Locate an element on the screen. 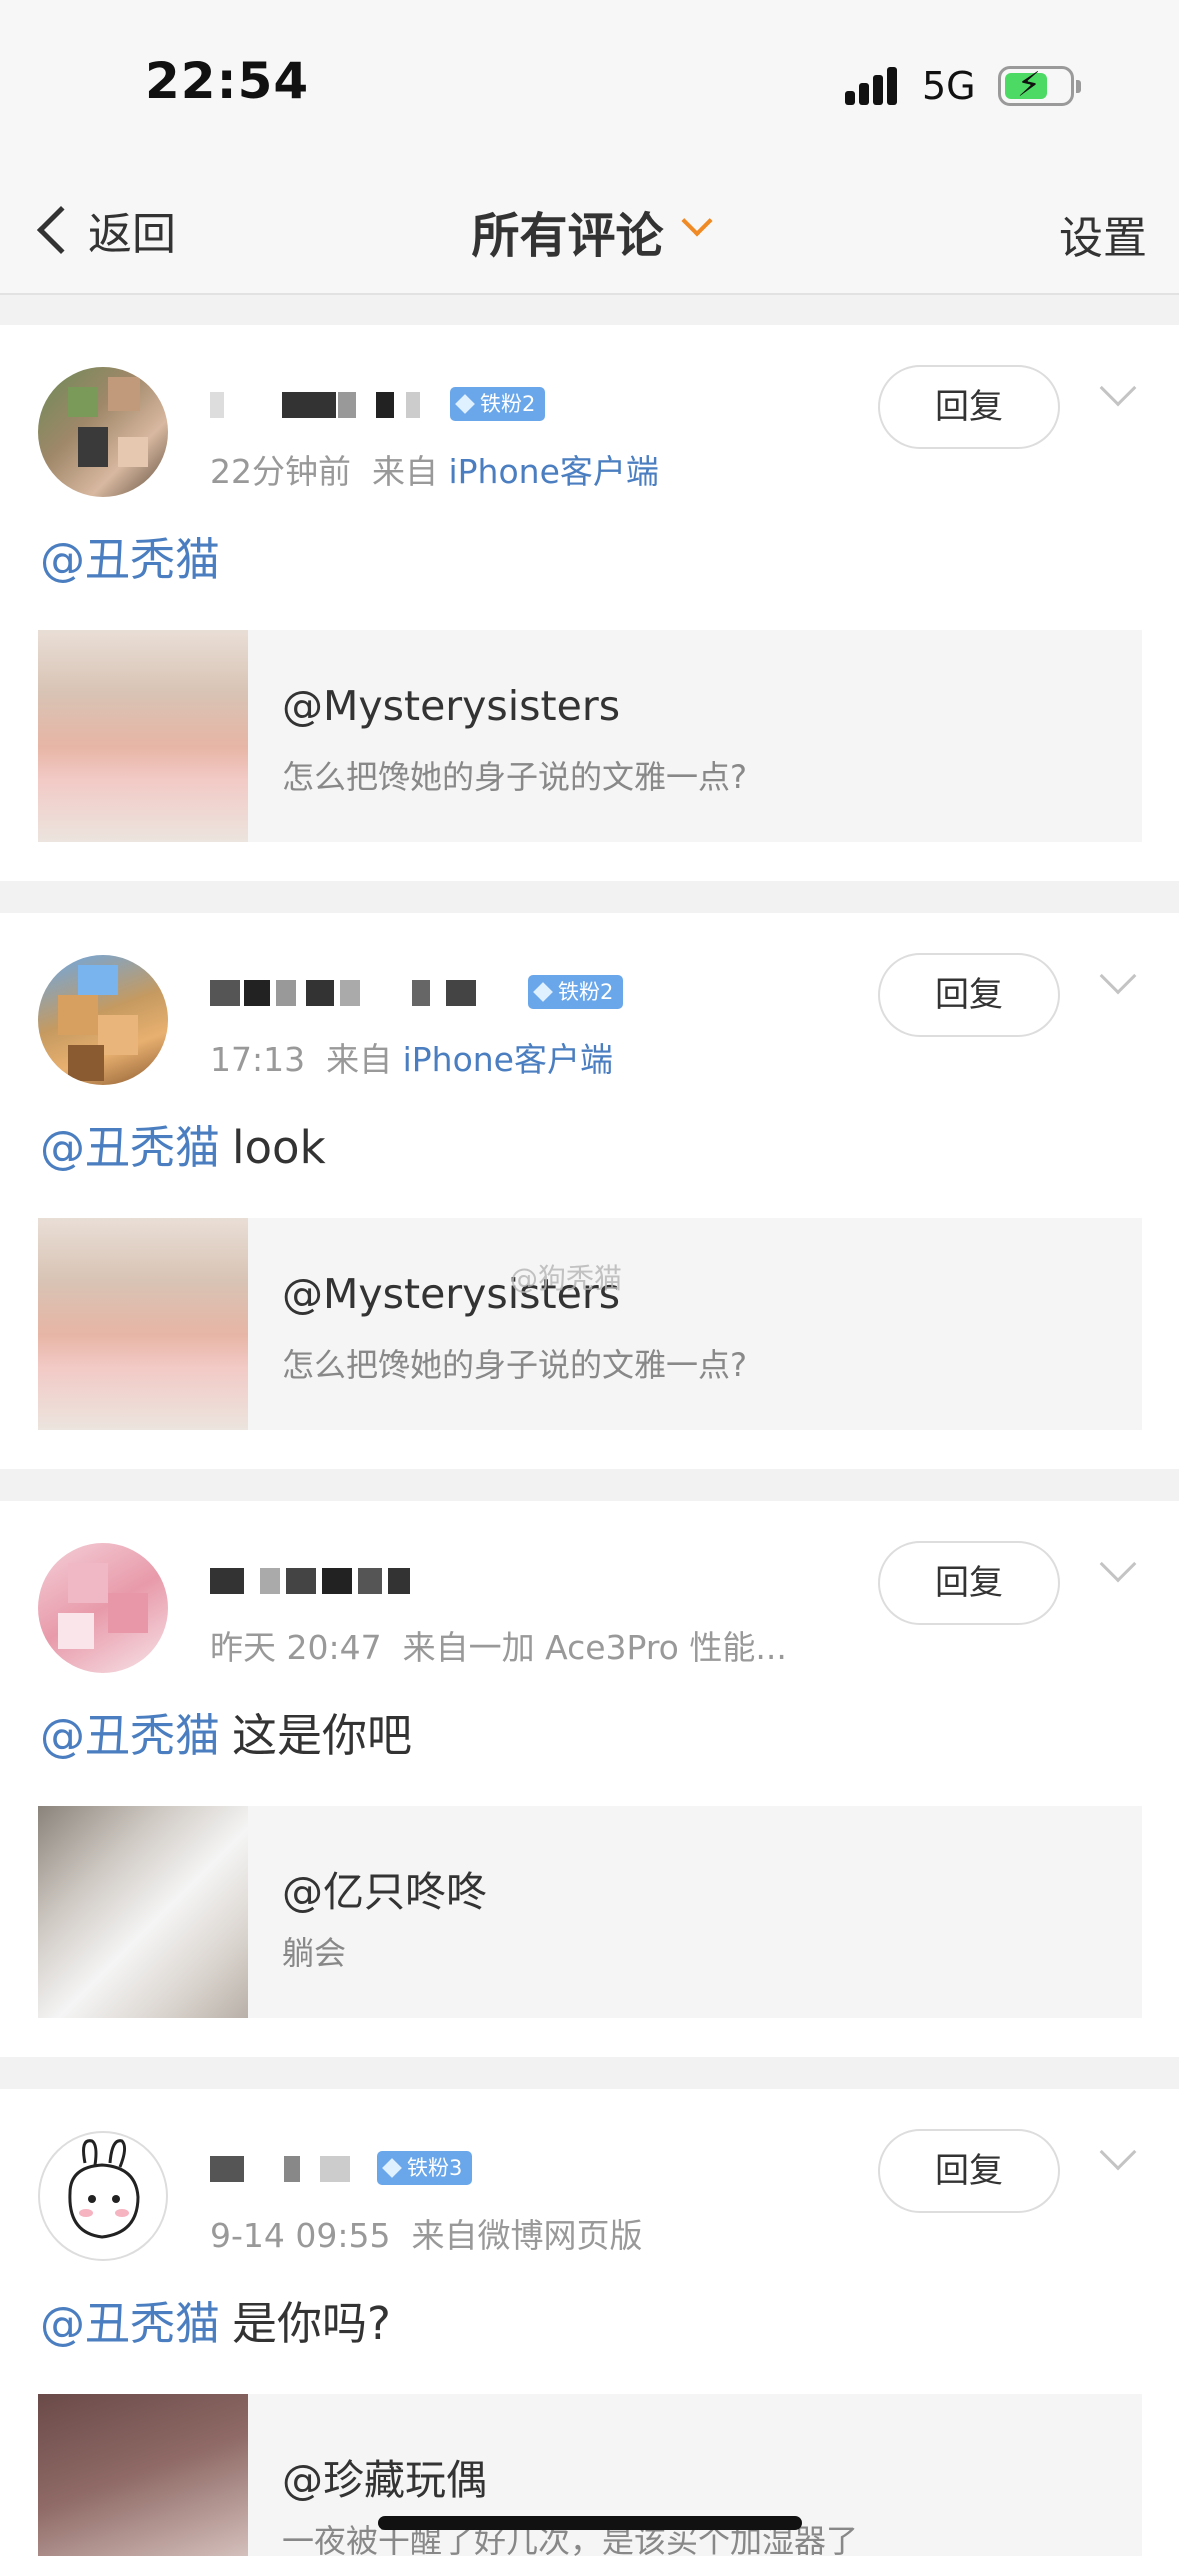 The image size is (1179, 2556). signal-icon is located at coordinates (875, 85).